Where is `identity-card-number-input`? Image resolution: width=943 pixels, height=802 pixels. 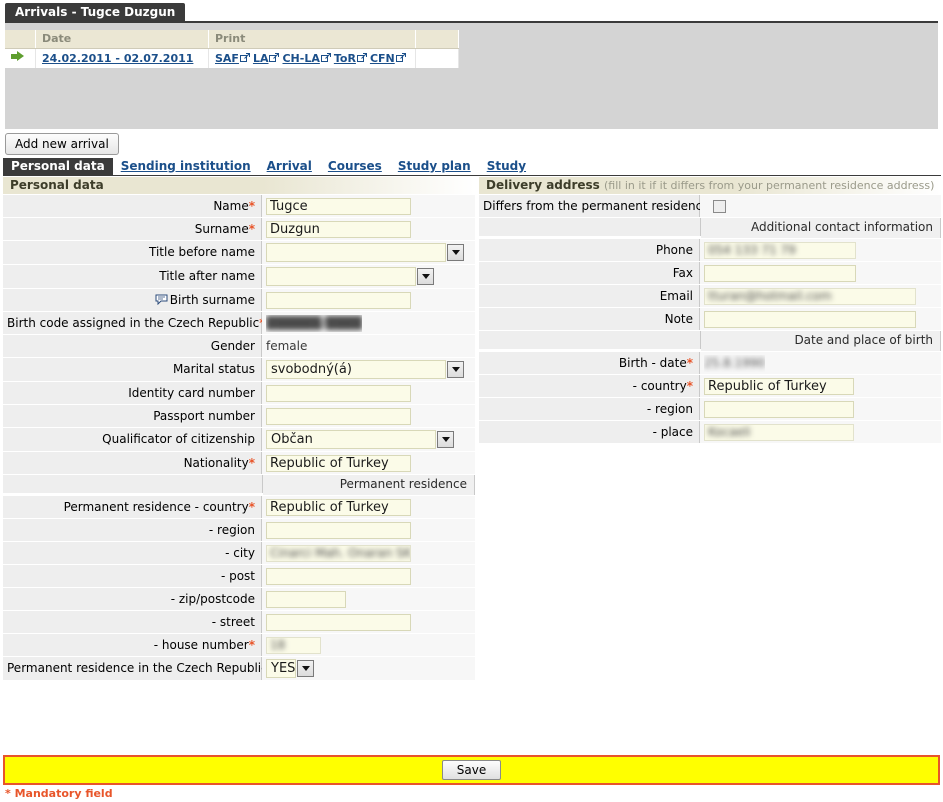
identity-card-number-input is located at coordinates (338, 393).